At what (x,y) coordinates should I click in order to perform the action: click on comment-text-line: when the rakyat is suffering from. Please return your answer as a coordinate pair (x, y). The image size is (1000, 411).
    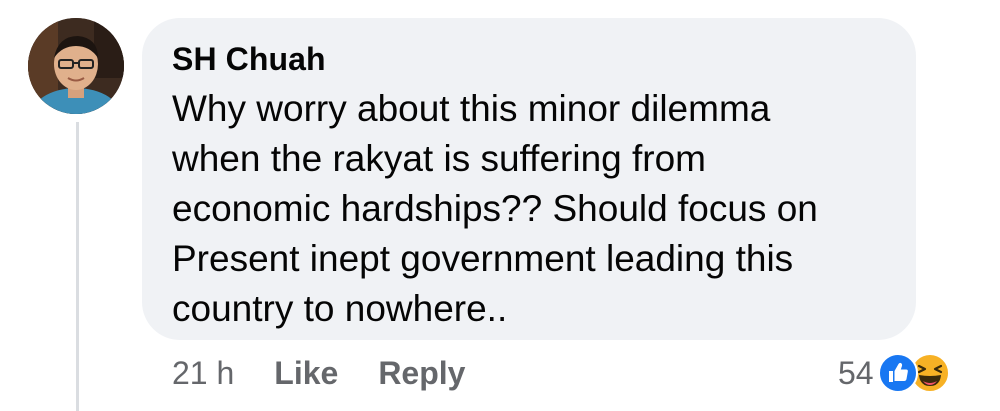
    Looking at the image, I should click on (439, 158).